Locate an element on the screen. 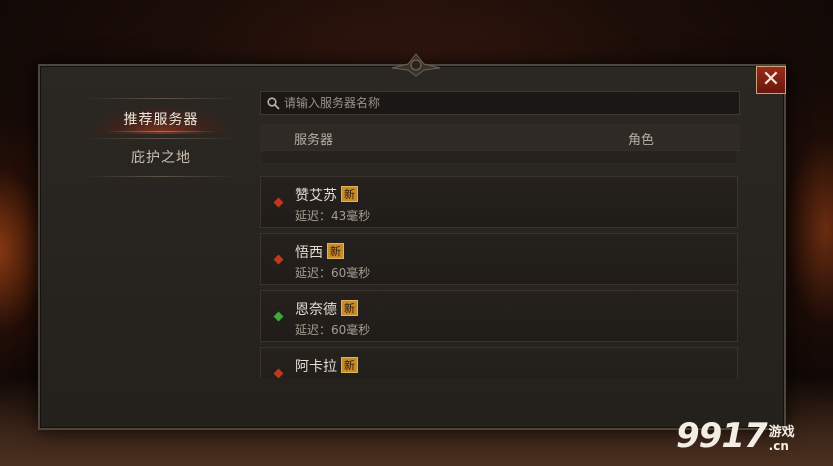 This screenshot has height=466, width=833. server-row: 赞艾苏 新 延迟：43毫秒 is located at coordinates (499, 202).